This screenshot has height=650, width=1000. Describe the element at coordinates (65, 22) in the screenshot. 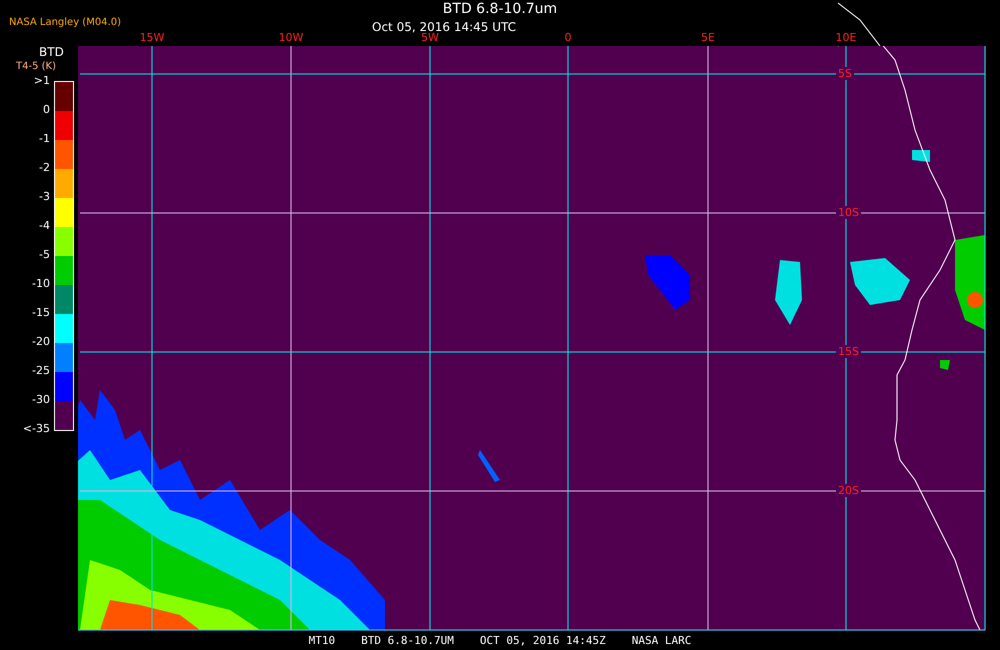

I see `producer-label: NASA Langley (M04.0)` at that location.